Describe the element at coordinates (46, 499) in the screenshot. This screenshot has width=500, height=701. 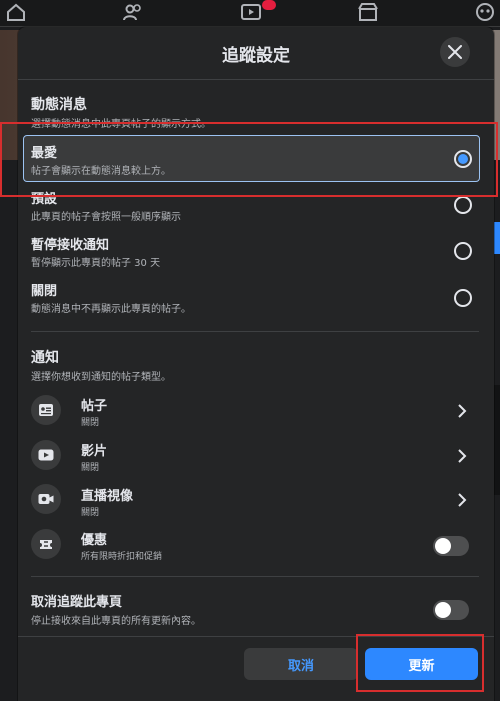
I see `live-video-icon` at that location.